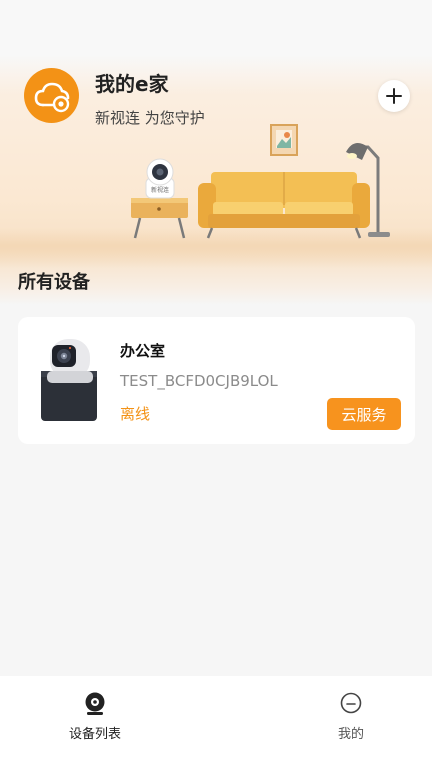 Image resolution: width=432 pixels, height=768 pixels. Describe the element at coordinates (351, 703) in the screenshot. I see `user-face-icon` at that location.